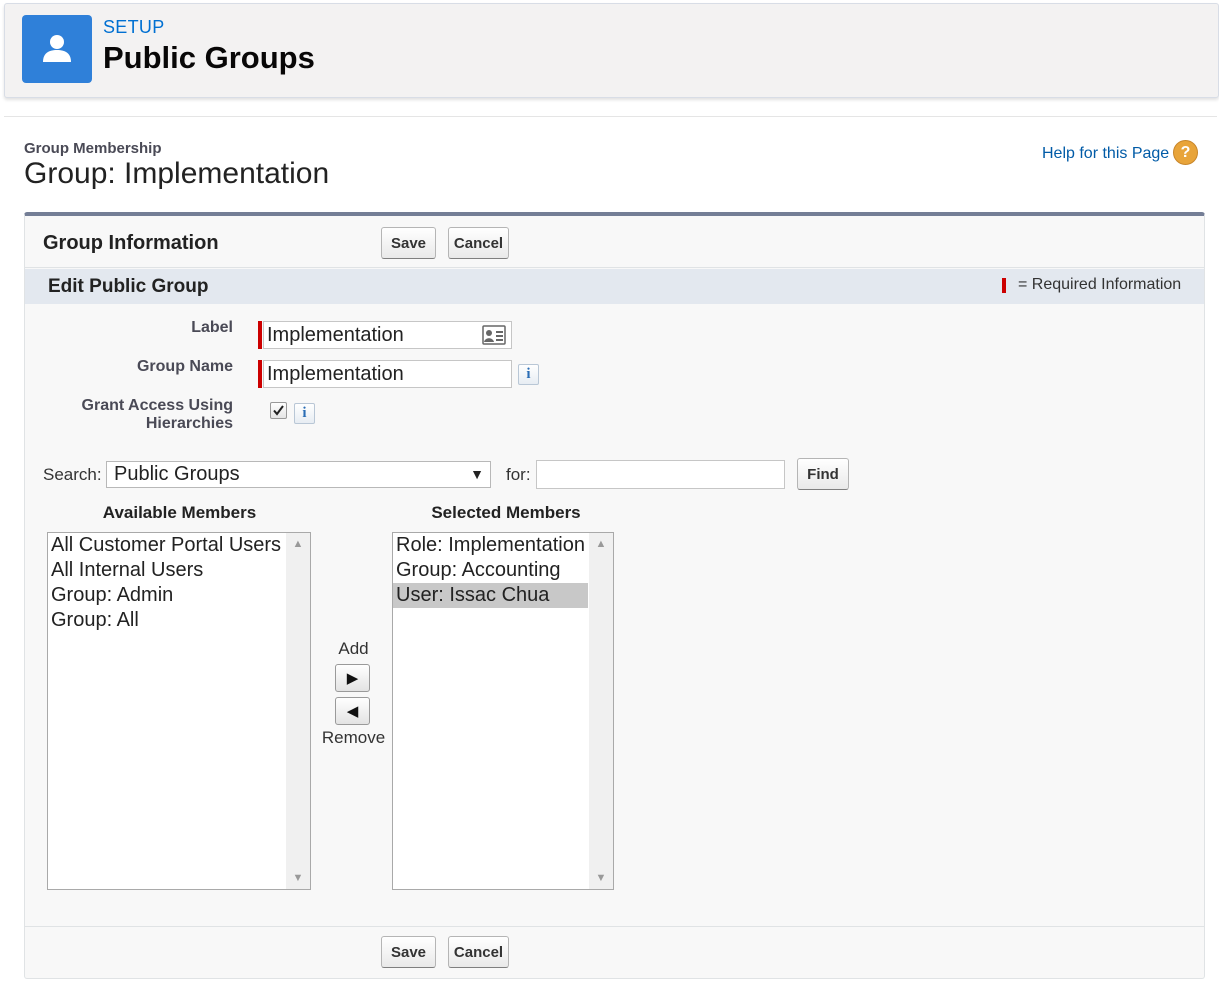  What do you see at coordinates (209, 57) in the screenshot?
I see `setup-title: Public Groups` at bounding box center [209, 57].